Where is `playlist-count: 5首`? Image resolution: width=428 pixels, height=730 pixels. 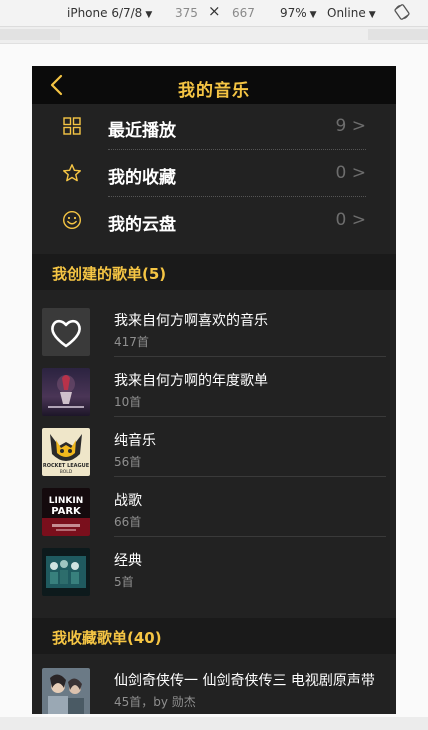 playlist-count: 5首 is located at coordinates (124, 582).